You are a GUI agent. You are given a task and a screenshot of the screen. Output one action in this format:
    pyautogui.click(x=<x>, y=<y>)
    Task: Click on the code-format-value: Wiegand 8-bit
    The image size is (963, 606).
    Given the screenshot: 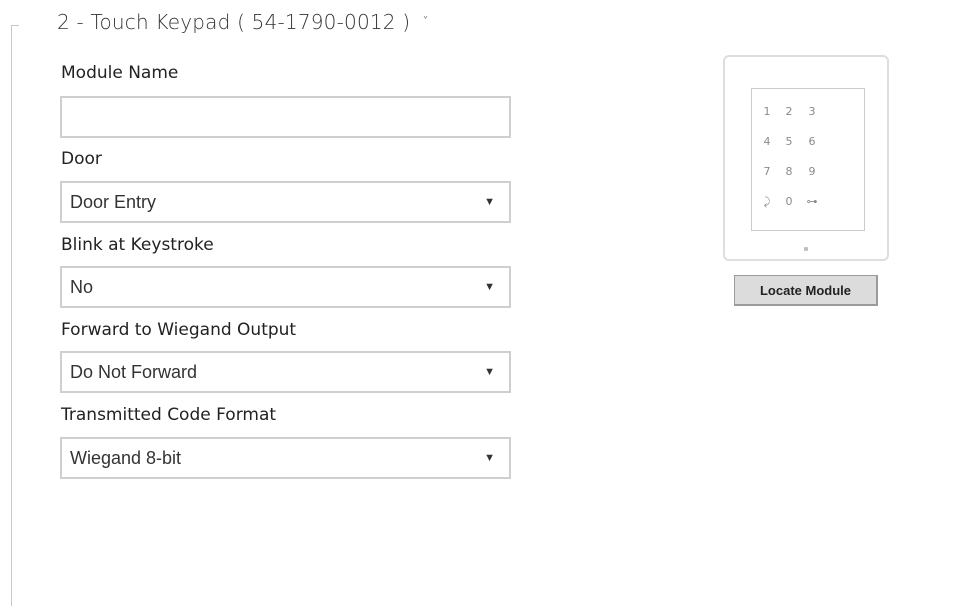 What is the action you would take?
    pyautogui.click(x=126, y=457)
    